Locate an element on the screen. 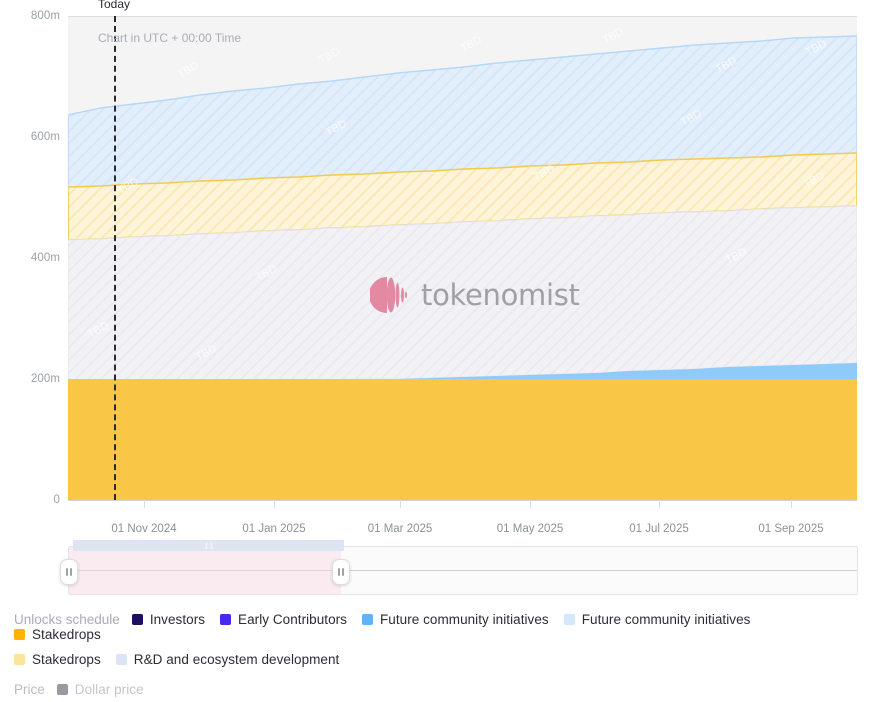  navigator-drag-bar is located at coordinates (208, 545).